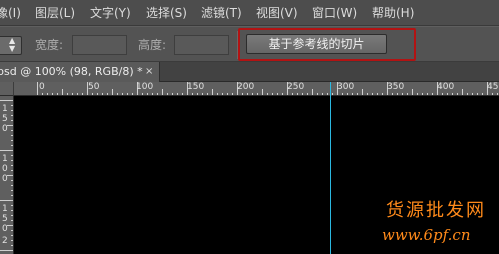 The height and width of the screenshot is (254, 499). I want to click on ruler-h-label: 350, so click(396, 87).